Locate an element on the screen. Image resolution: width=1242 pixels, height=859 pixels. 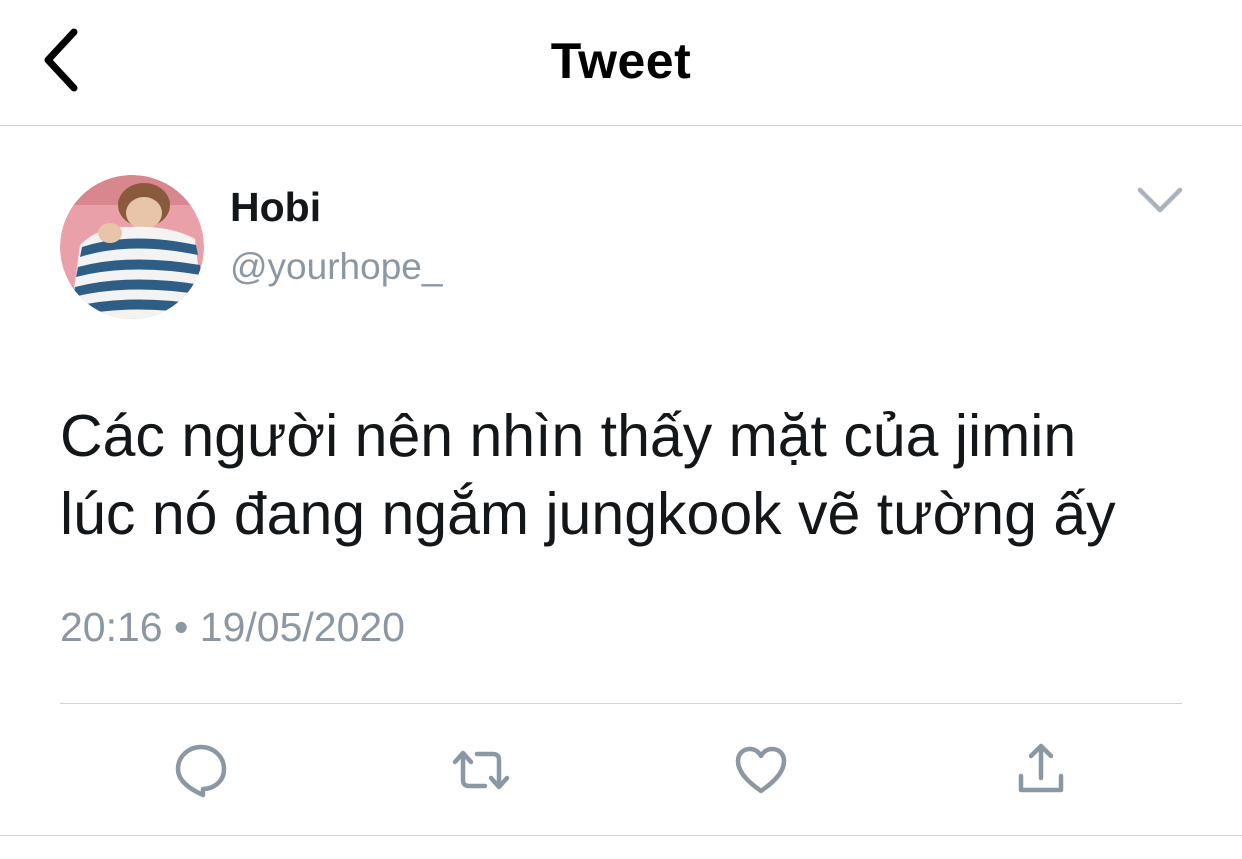
tweet-time: 20:16 is located at coordinates (111, 627).